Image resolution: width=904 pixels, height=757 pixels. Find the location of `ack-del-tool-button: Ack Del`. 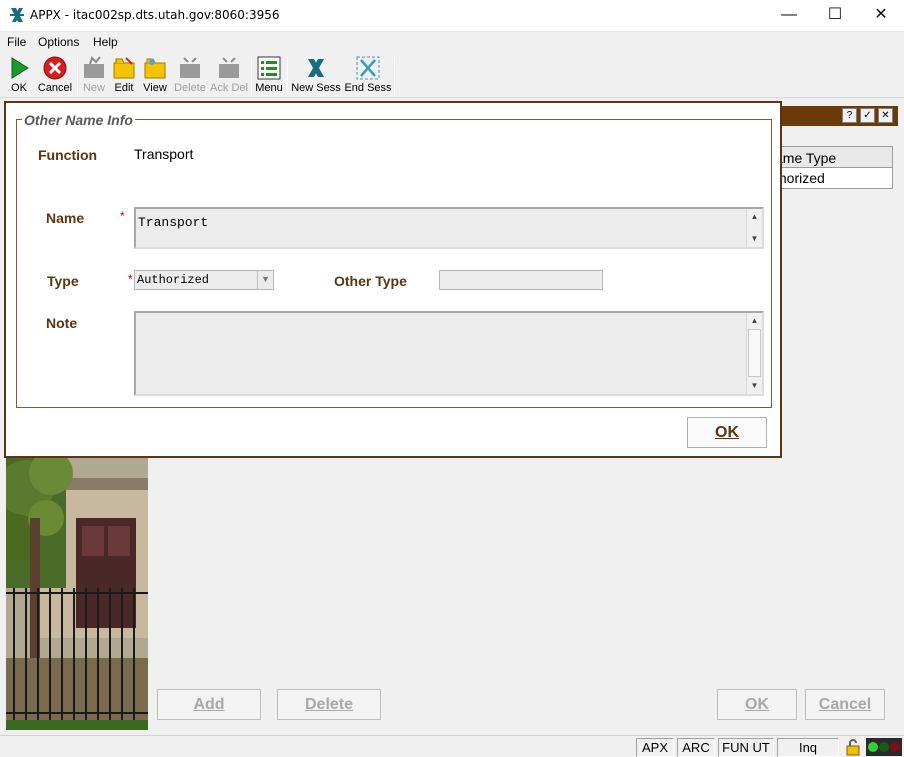

ack-del-tool-button: Ack Del is located at coordinates (229, 75).